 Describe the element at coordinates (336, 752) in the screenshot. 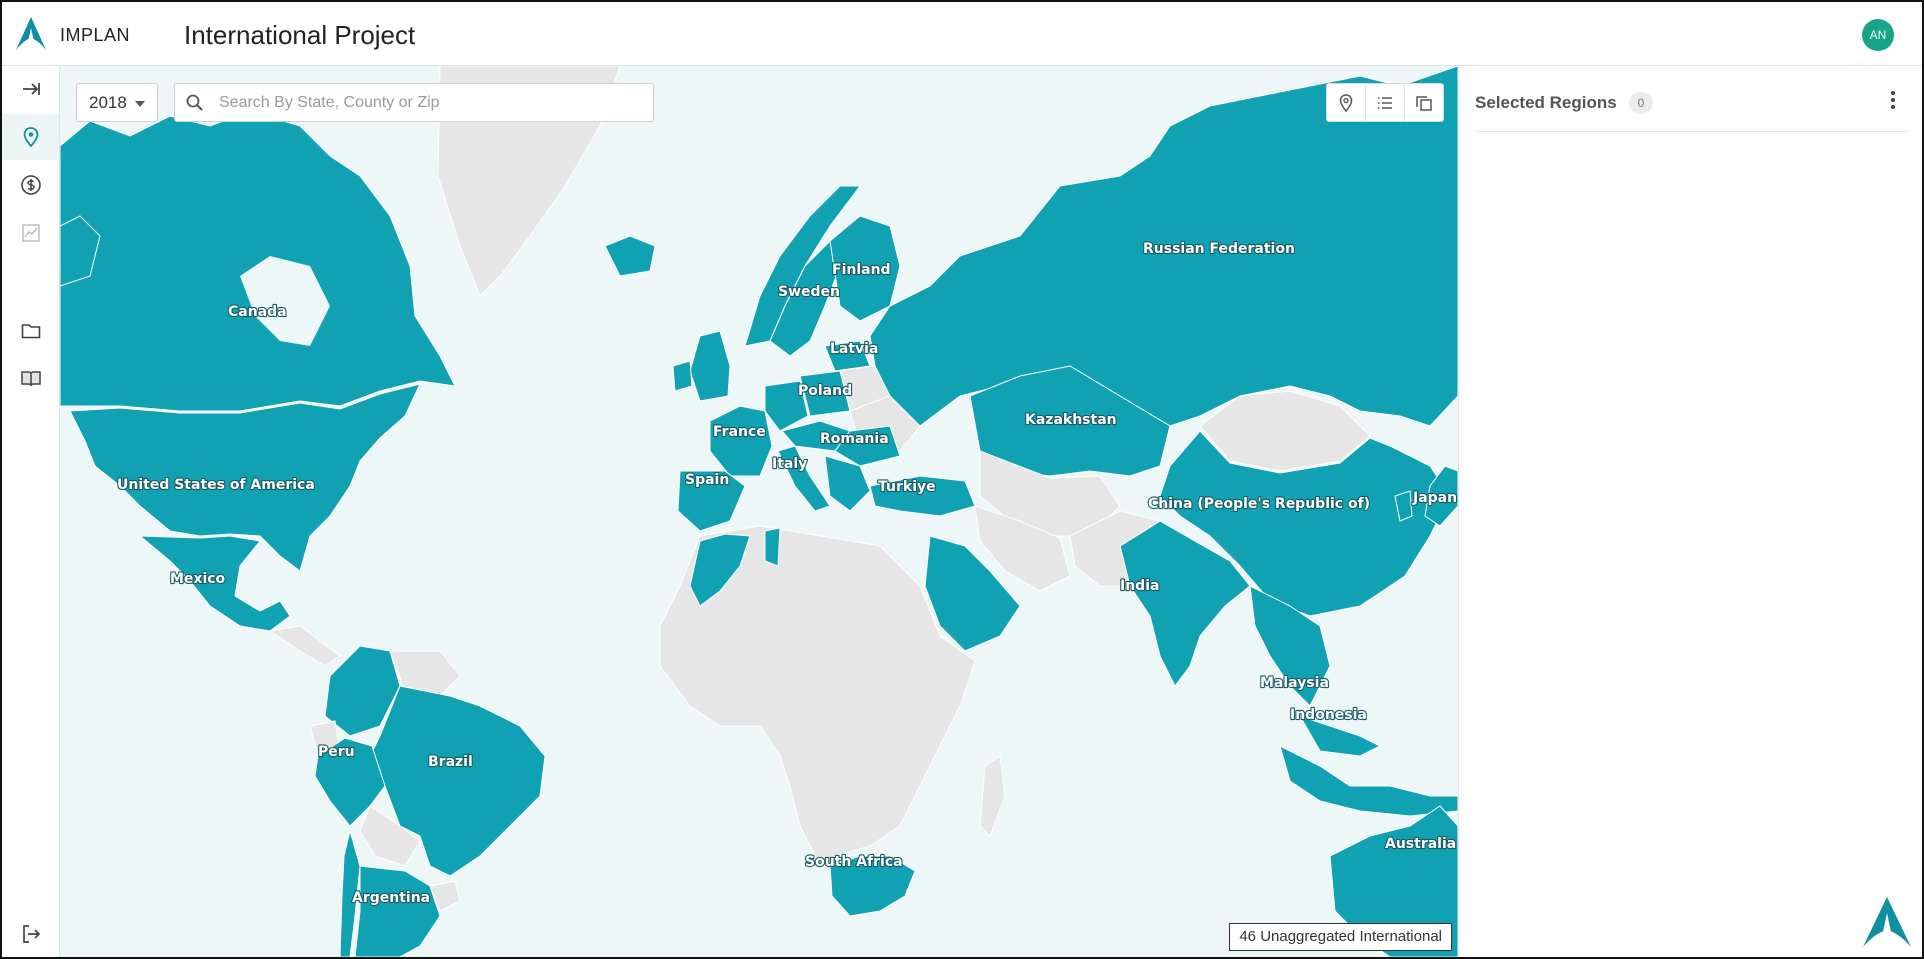

I see `label-peru: Peru` at that location.